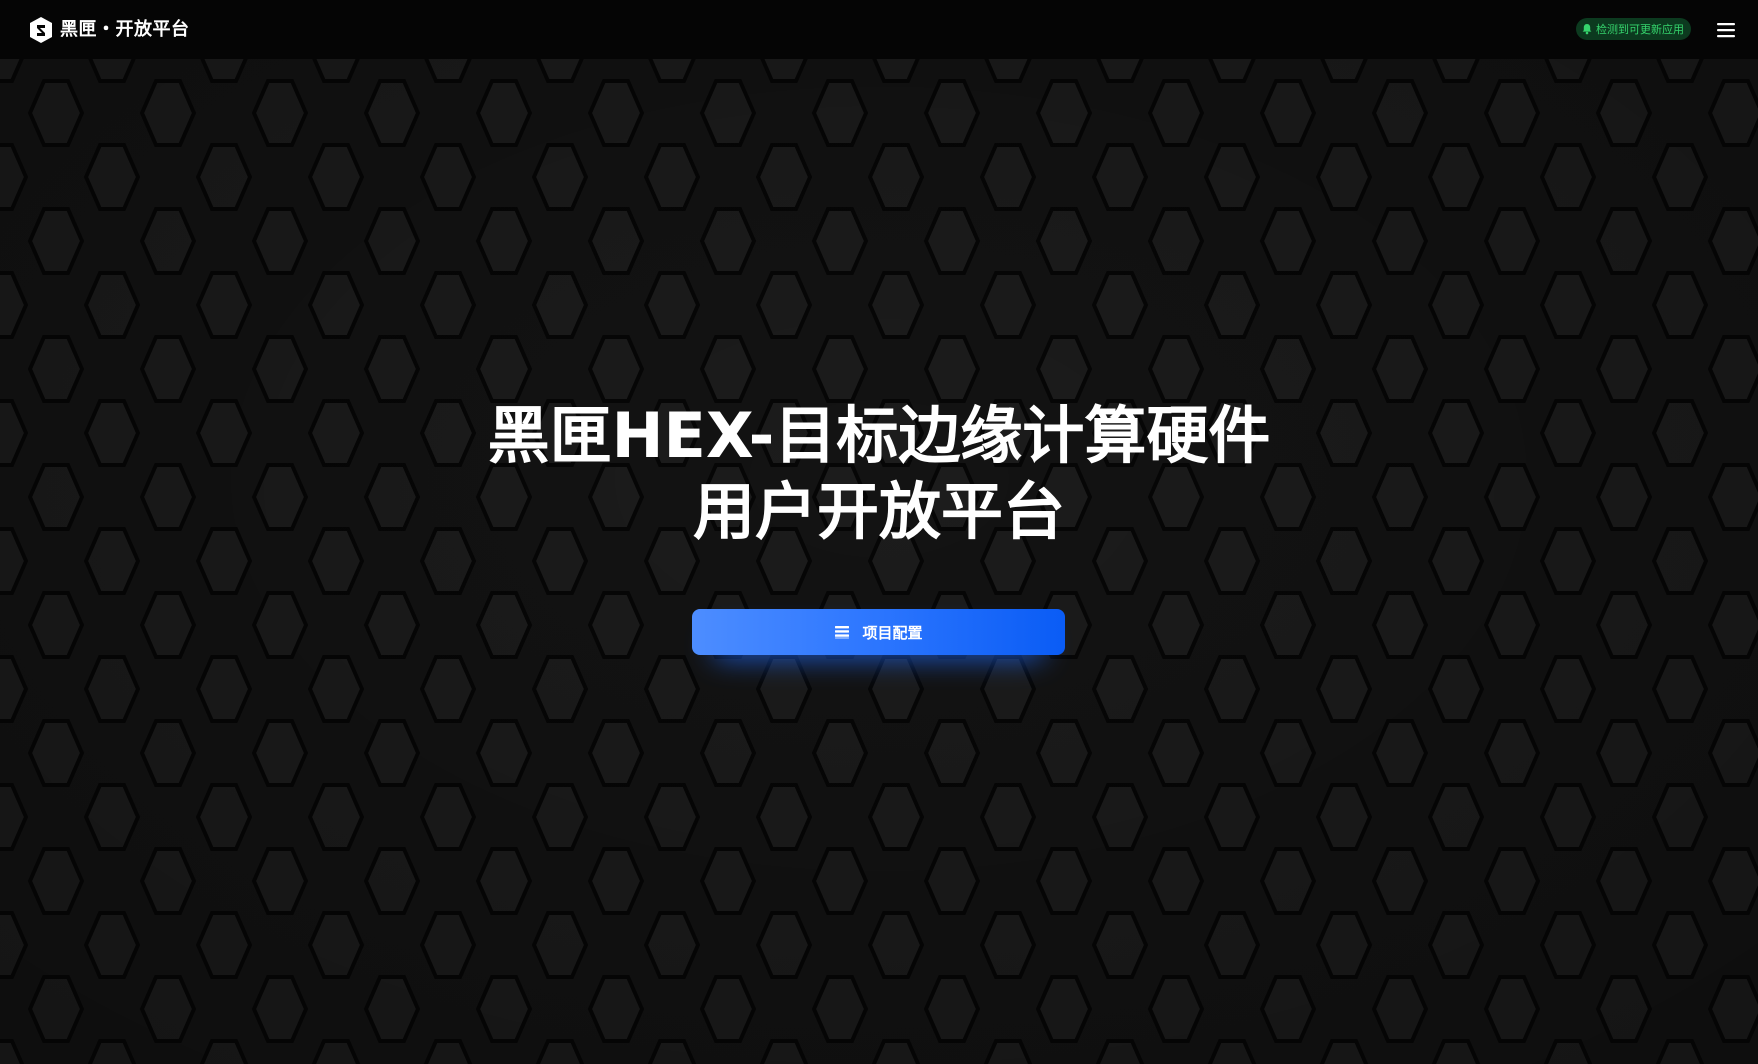 The image size is (1758, 1064). Describe the element at coordinates (879, 474) in the screenshot. I see `hero-title: 黑匣HEX-目标边缘计算硬件 用户开放平台` at that location.